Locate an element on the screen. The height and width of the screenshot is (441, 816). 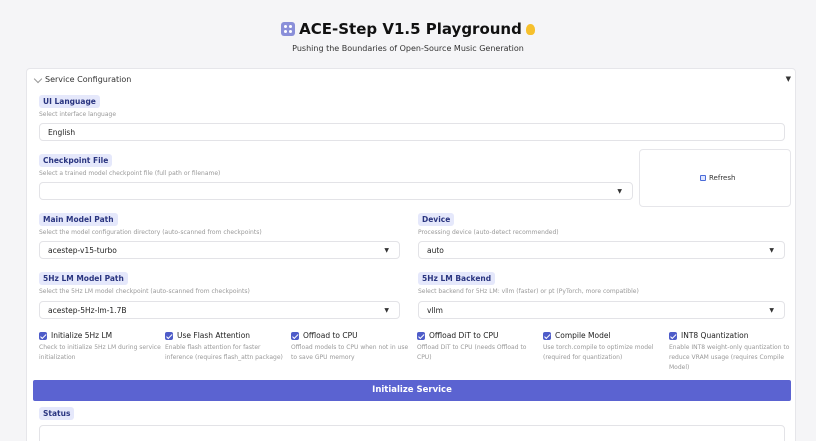
checkbox-label: Offload to CPU is located at coordinates (330, 335).